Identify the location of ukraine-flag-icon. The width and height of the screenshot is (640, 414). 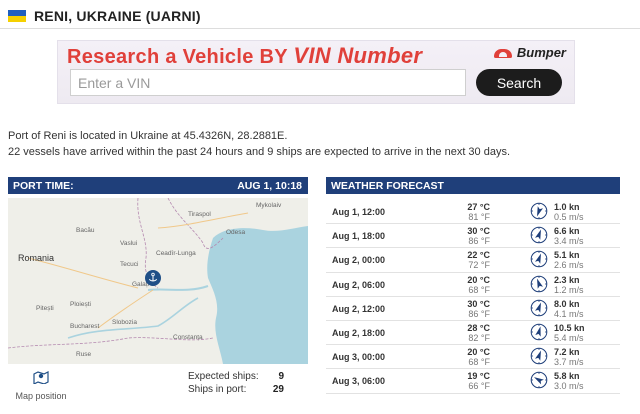
(17, 16).